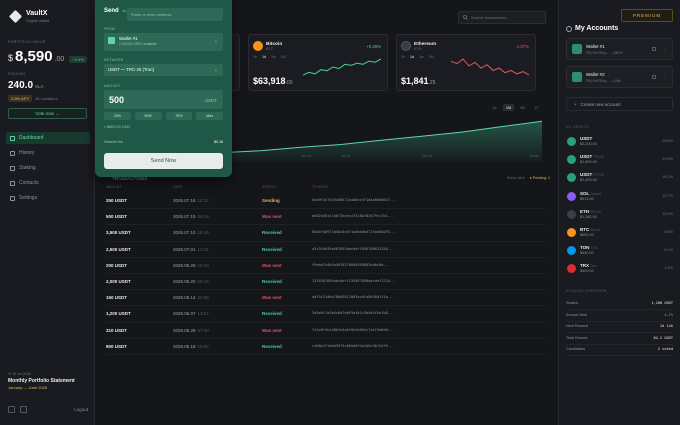 The image size is (680, 425). I want to click on percent-50-button: 50%, so click(148, 116).